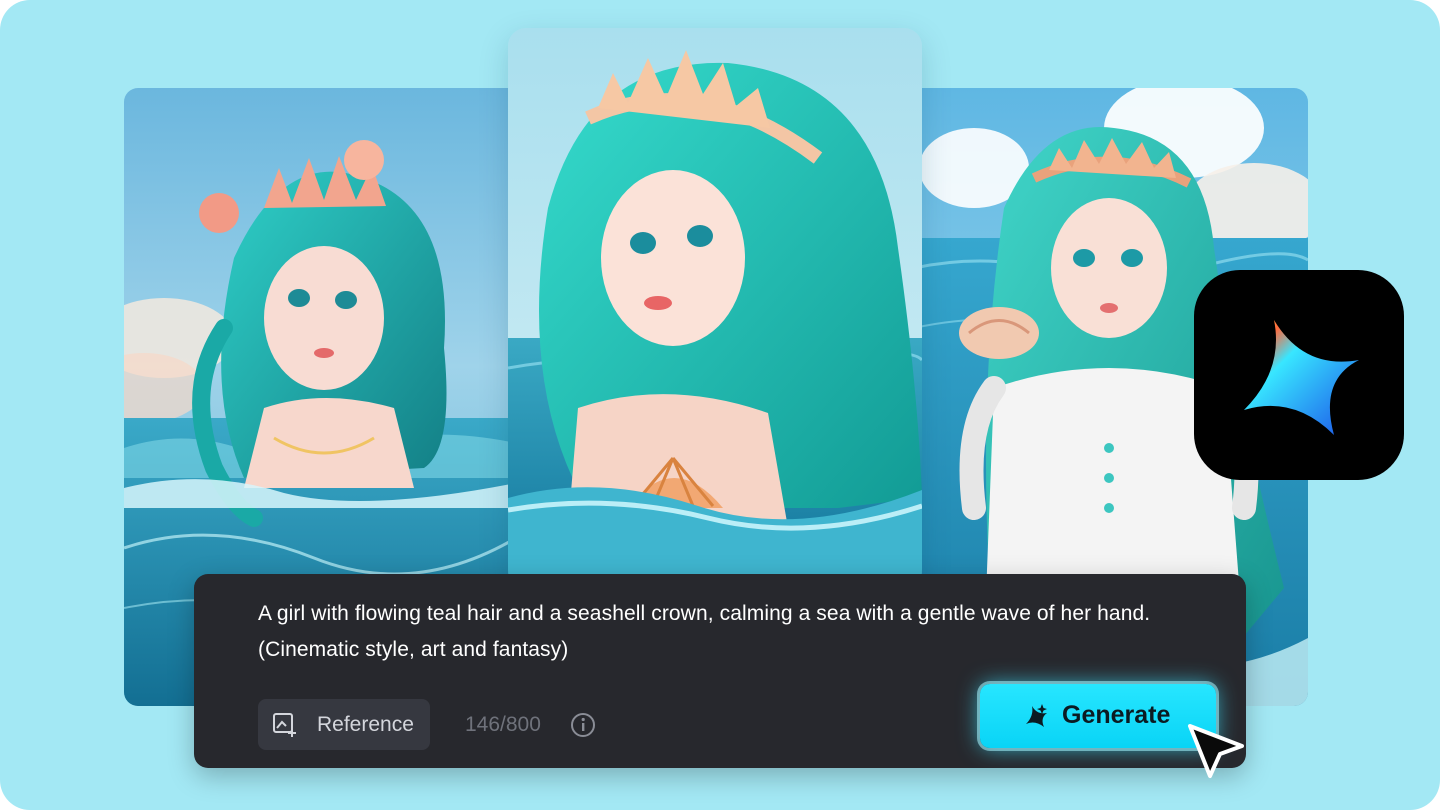  I want to click on generate-label: Generate, so click(1116, 715).